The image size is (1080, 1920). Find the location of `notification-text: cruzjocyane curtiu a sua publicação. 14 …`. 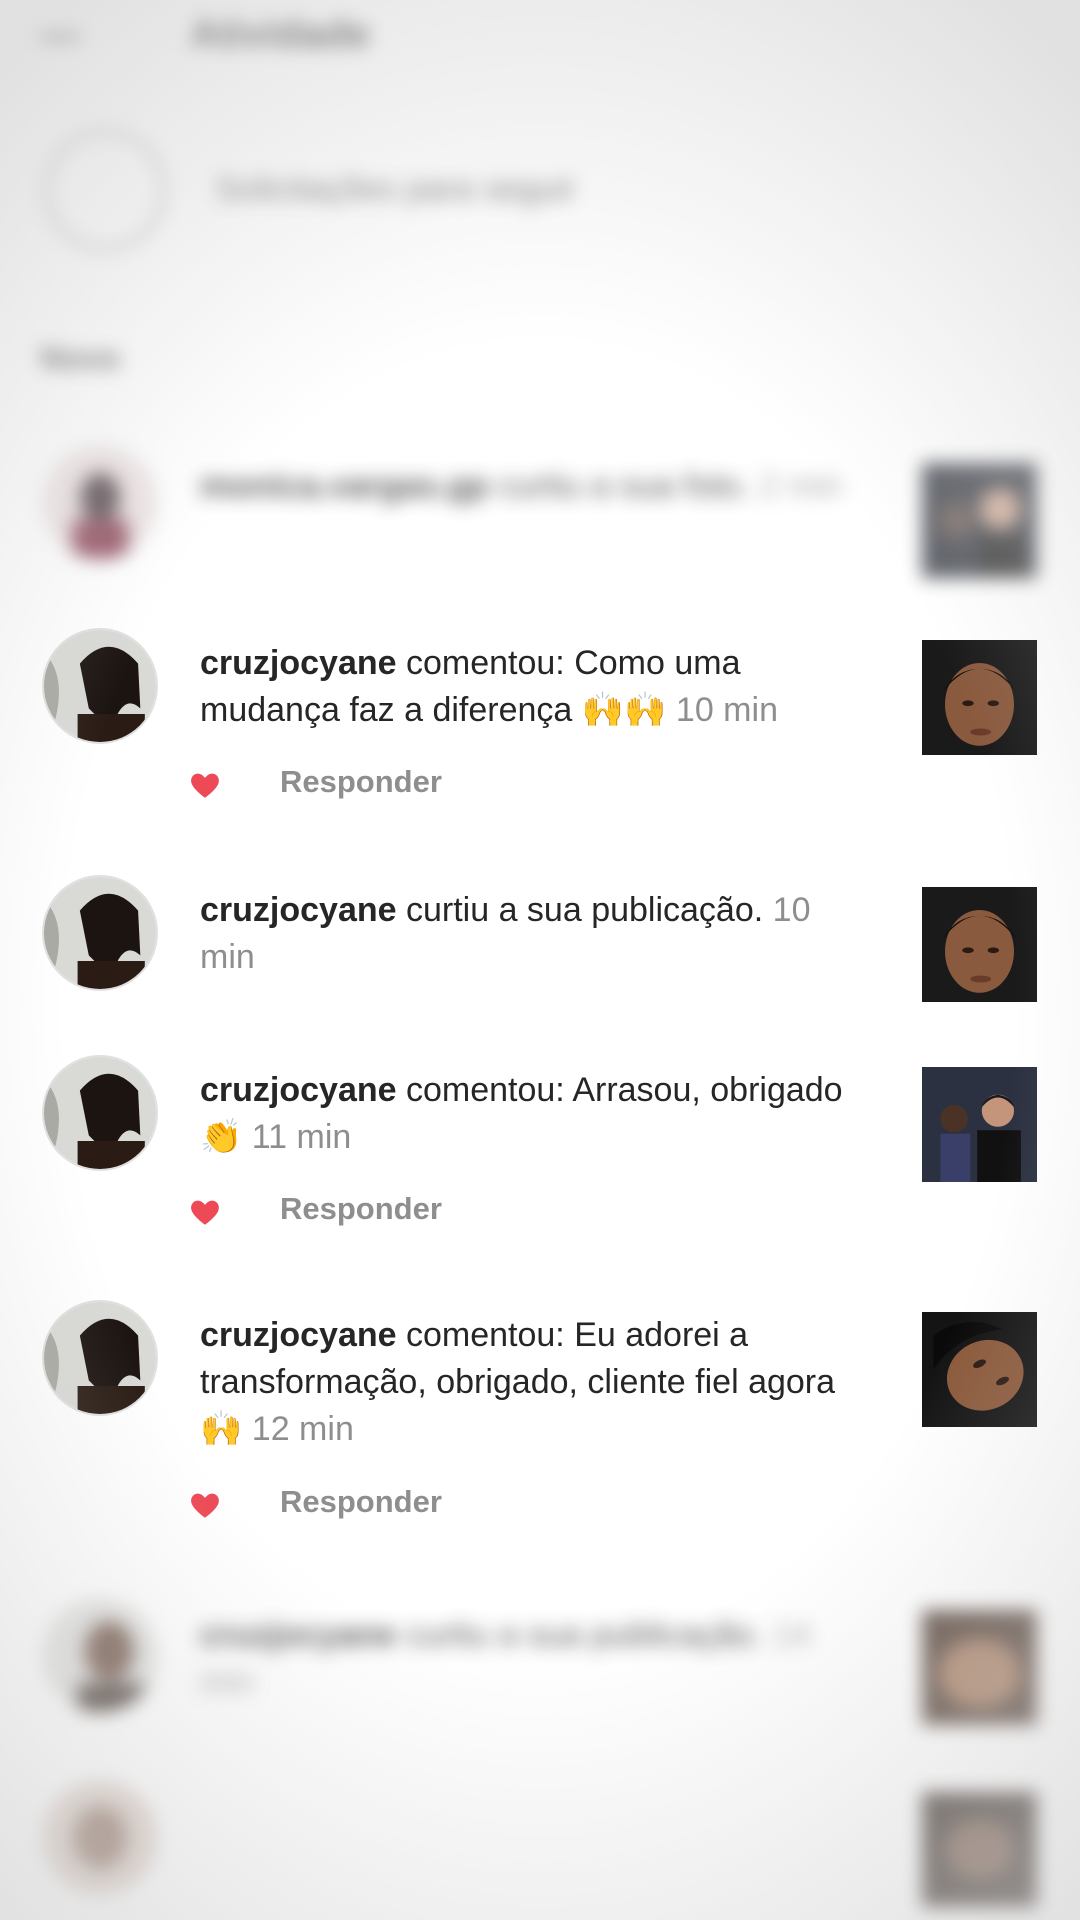

notification-text: cruzjocyane curtiu a sua publicação. 14 … is located at coordinates (530, 1659).